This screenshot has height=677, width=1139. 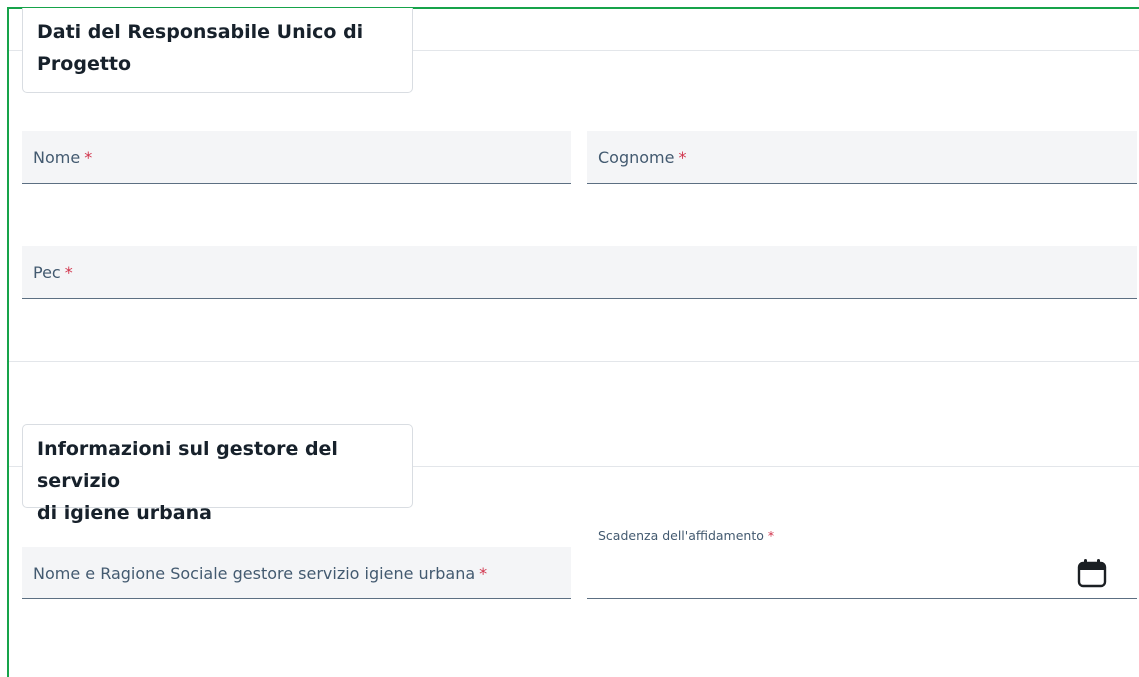 What do you see at coordinates (686, 535) in the screenshot?
I see `scadenza-label: Scadenza dell'affidamento *` at bounding box center [686, 535].